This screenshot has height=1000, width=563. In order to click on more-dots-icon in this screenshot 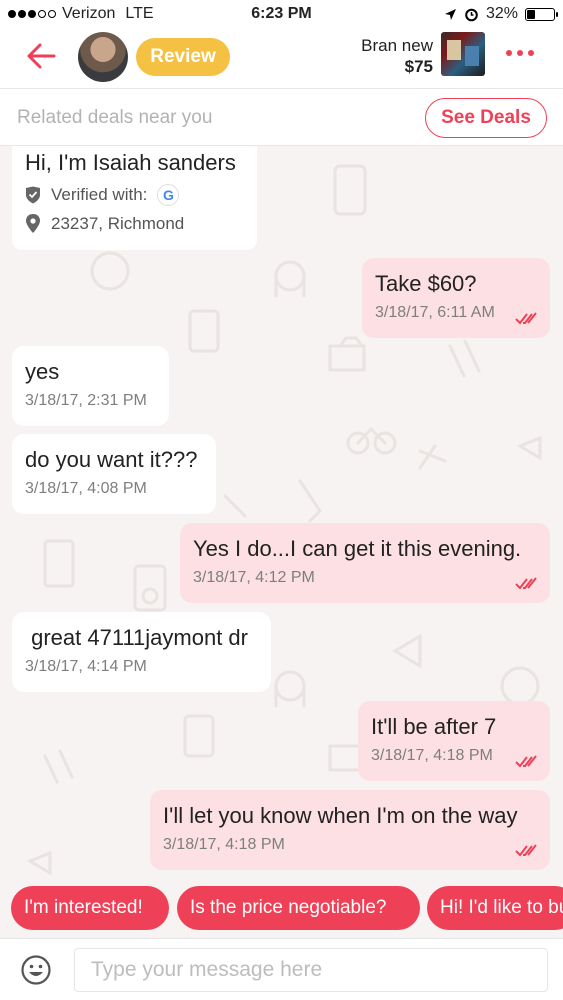, I will do `click(520, 53)`.